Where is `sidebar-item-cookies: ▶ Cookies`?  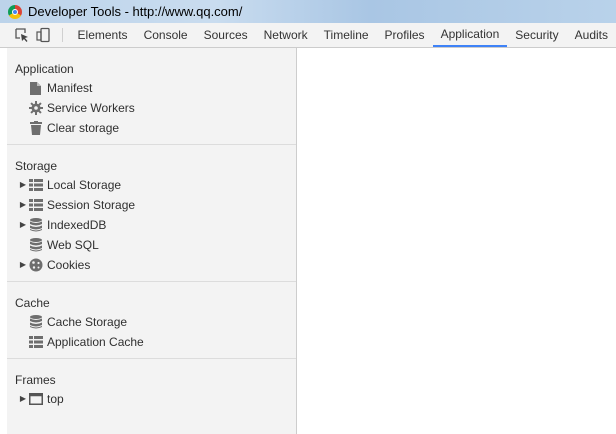
sidebar-item-cookies: ▶ Cookies is located at coordinates (151, 265).